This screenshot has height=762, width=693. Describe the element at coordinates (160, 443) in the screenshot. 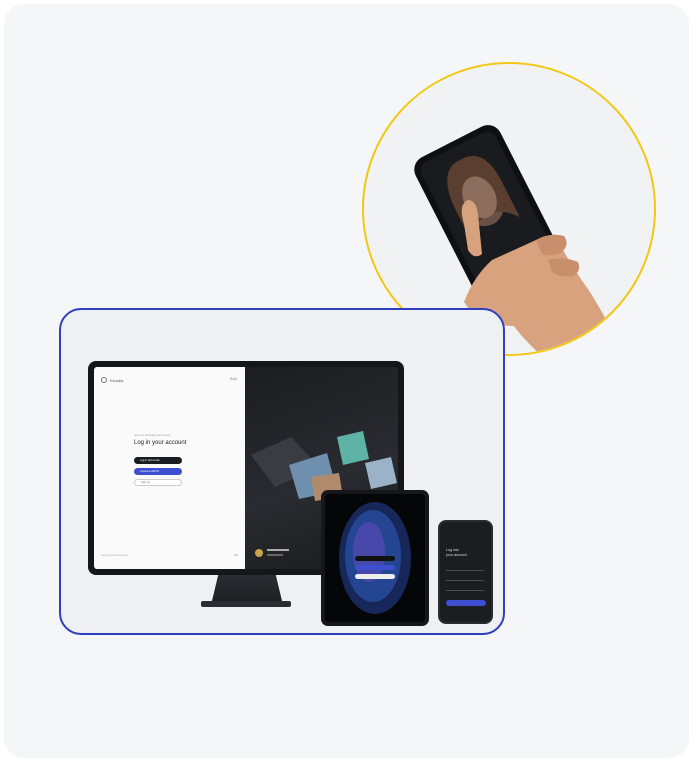

I see `login-heading: Log in your account` at that location.